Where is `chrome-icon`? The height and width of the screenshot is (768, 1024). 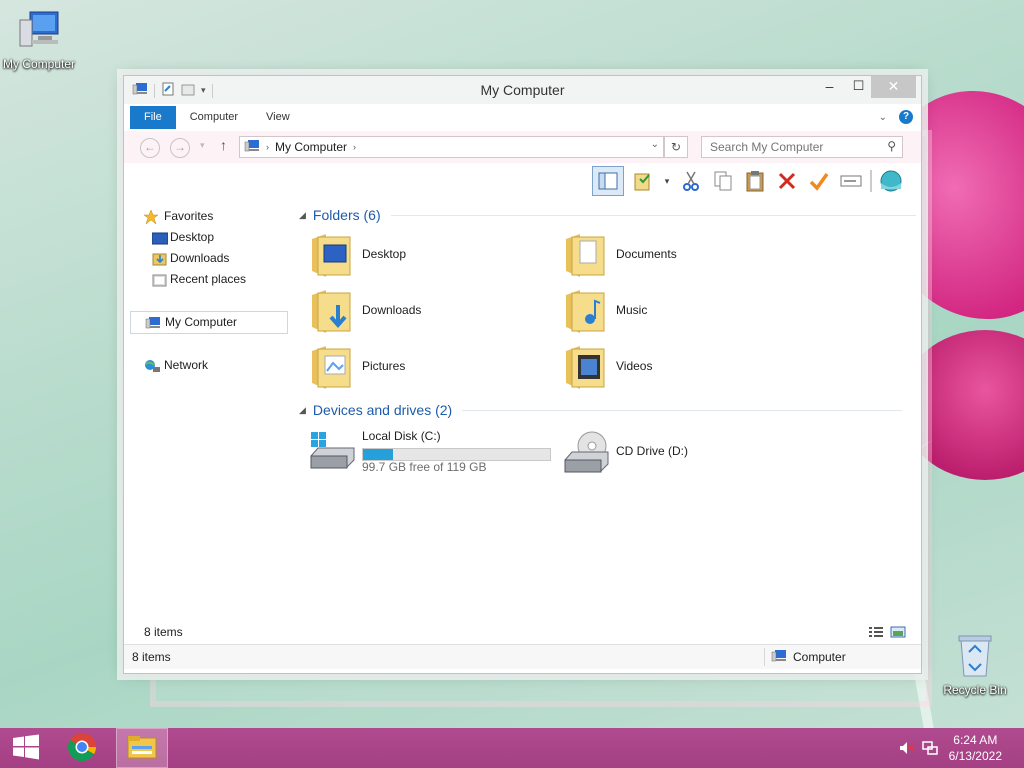
chrome-icon is located at coordinates (82, 748).